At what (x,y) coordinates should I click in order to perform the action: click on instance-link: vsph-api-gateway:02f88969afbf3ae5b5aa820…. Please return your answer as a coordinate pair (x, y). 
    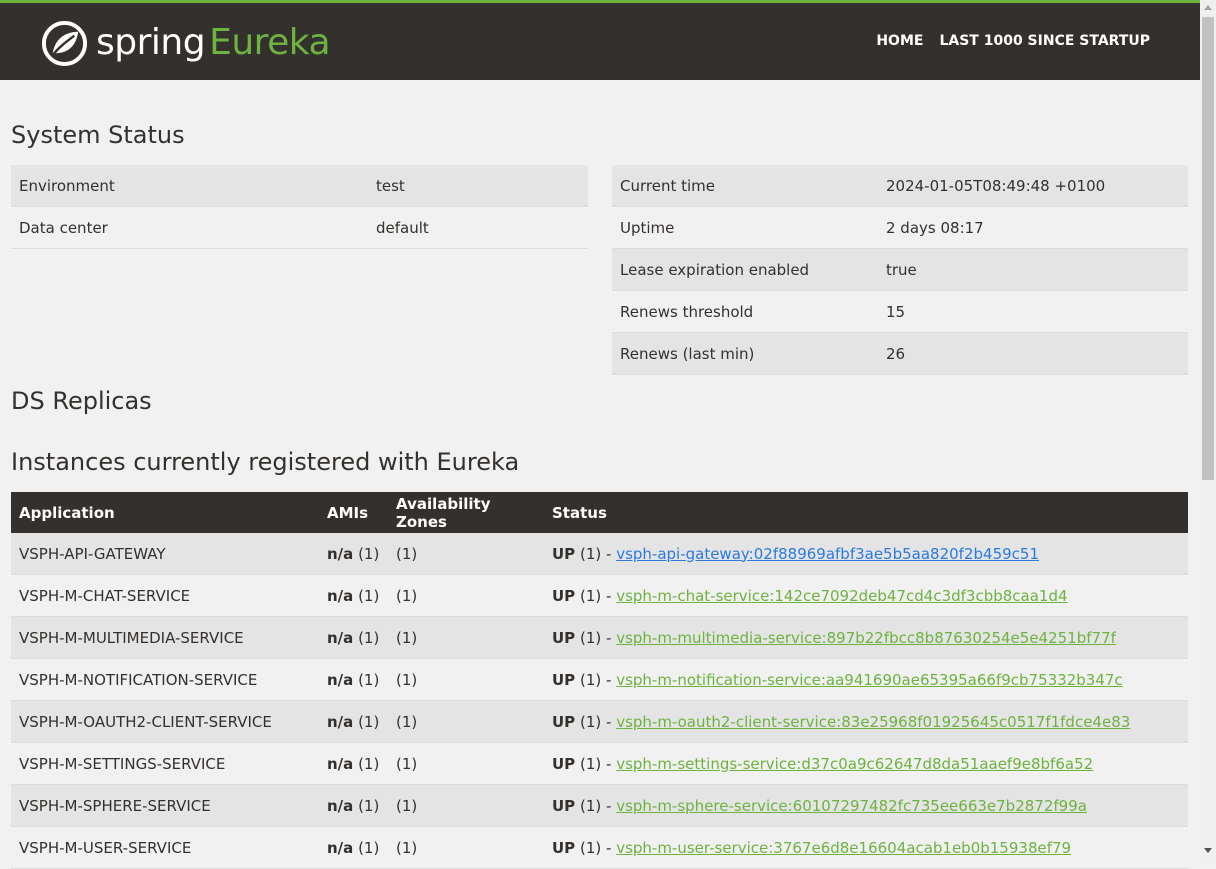
    Looking at the image, I should click on (827, 554).